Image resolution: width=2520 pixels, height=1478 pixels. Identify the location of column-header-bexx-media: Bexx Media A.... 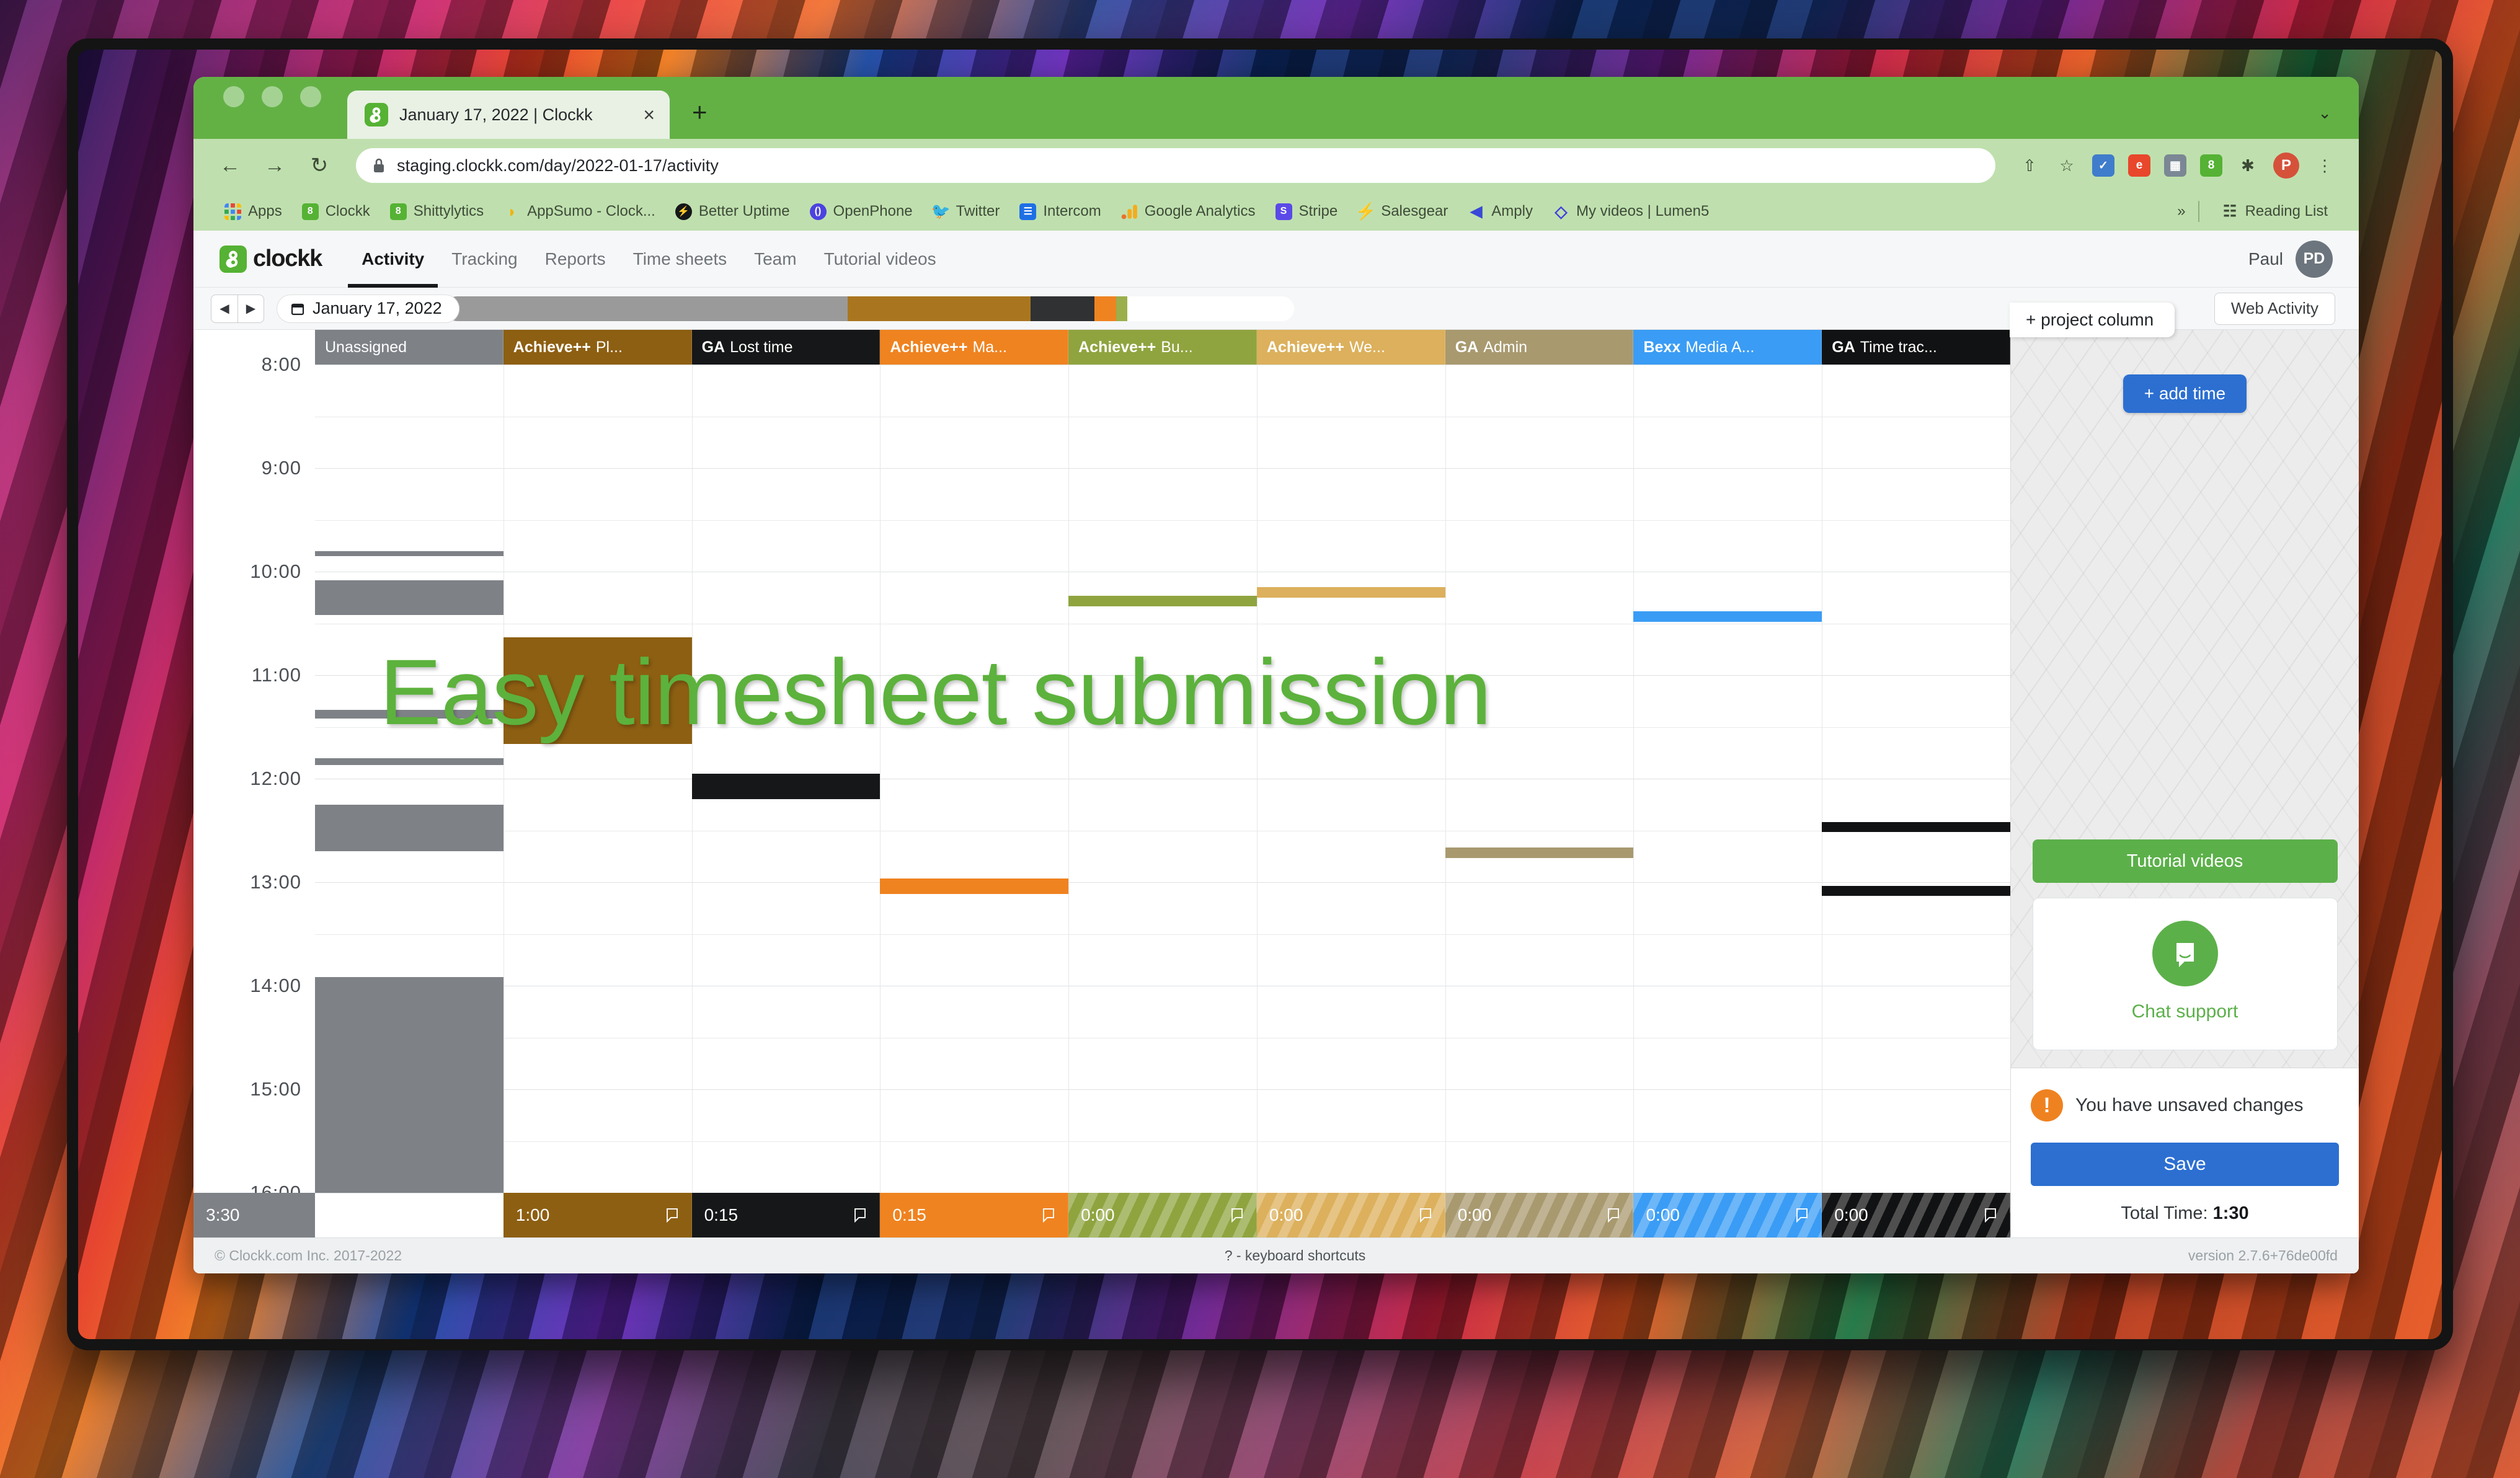
(1727, 347).